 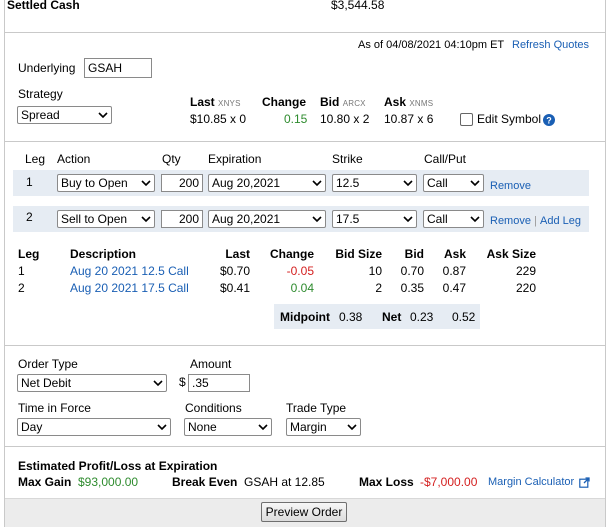 I want to click on bid-exchange: ARCX, so click(x=354, y=103).